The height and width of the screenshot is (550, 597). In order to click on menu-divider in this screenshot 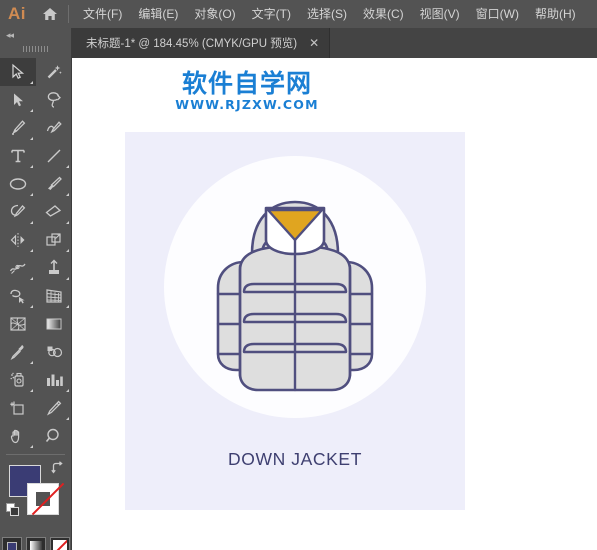, I will do `click(68, 14)`.